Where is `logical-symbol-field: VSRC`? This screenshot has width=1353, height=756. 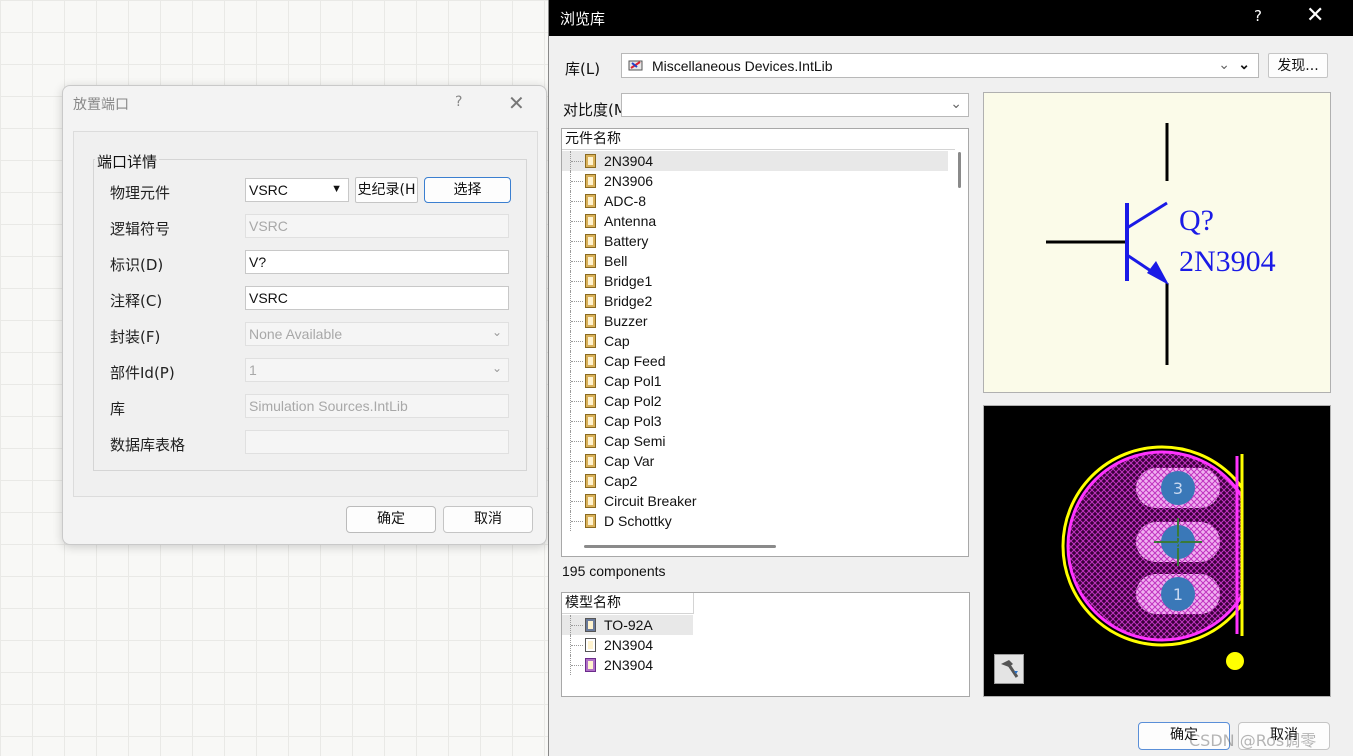
logical-symbol-field: VSRC is located at coordinates (377, 226).